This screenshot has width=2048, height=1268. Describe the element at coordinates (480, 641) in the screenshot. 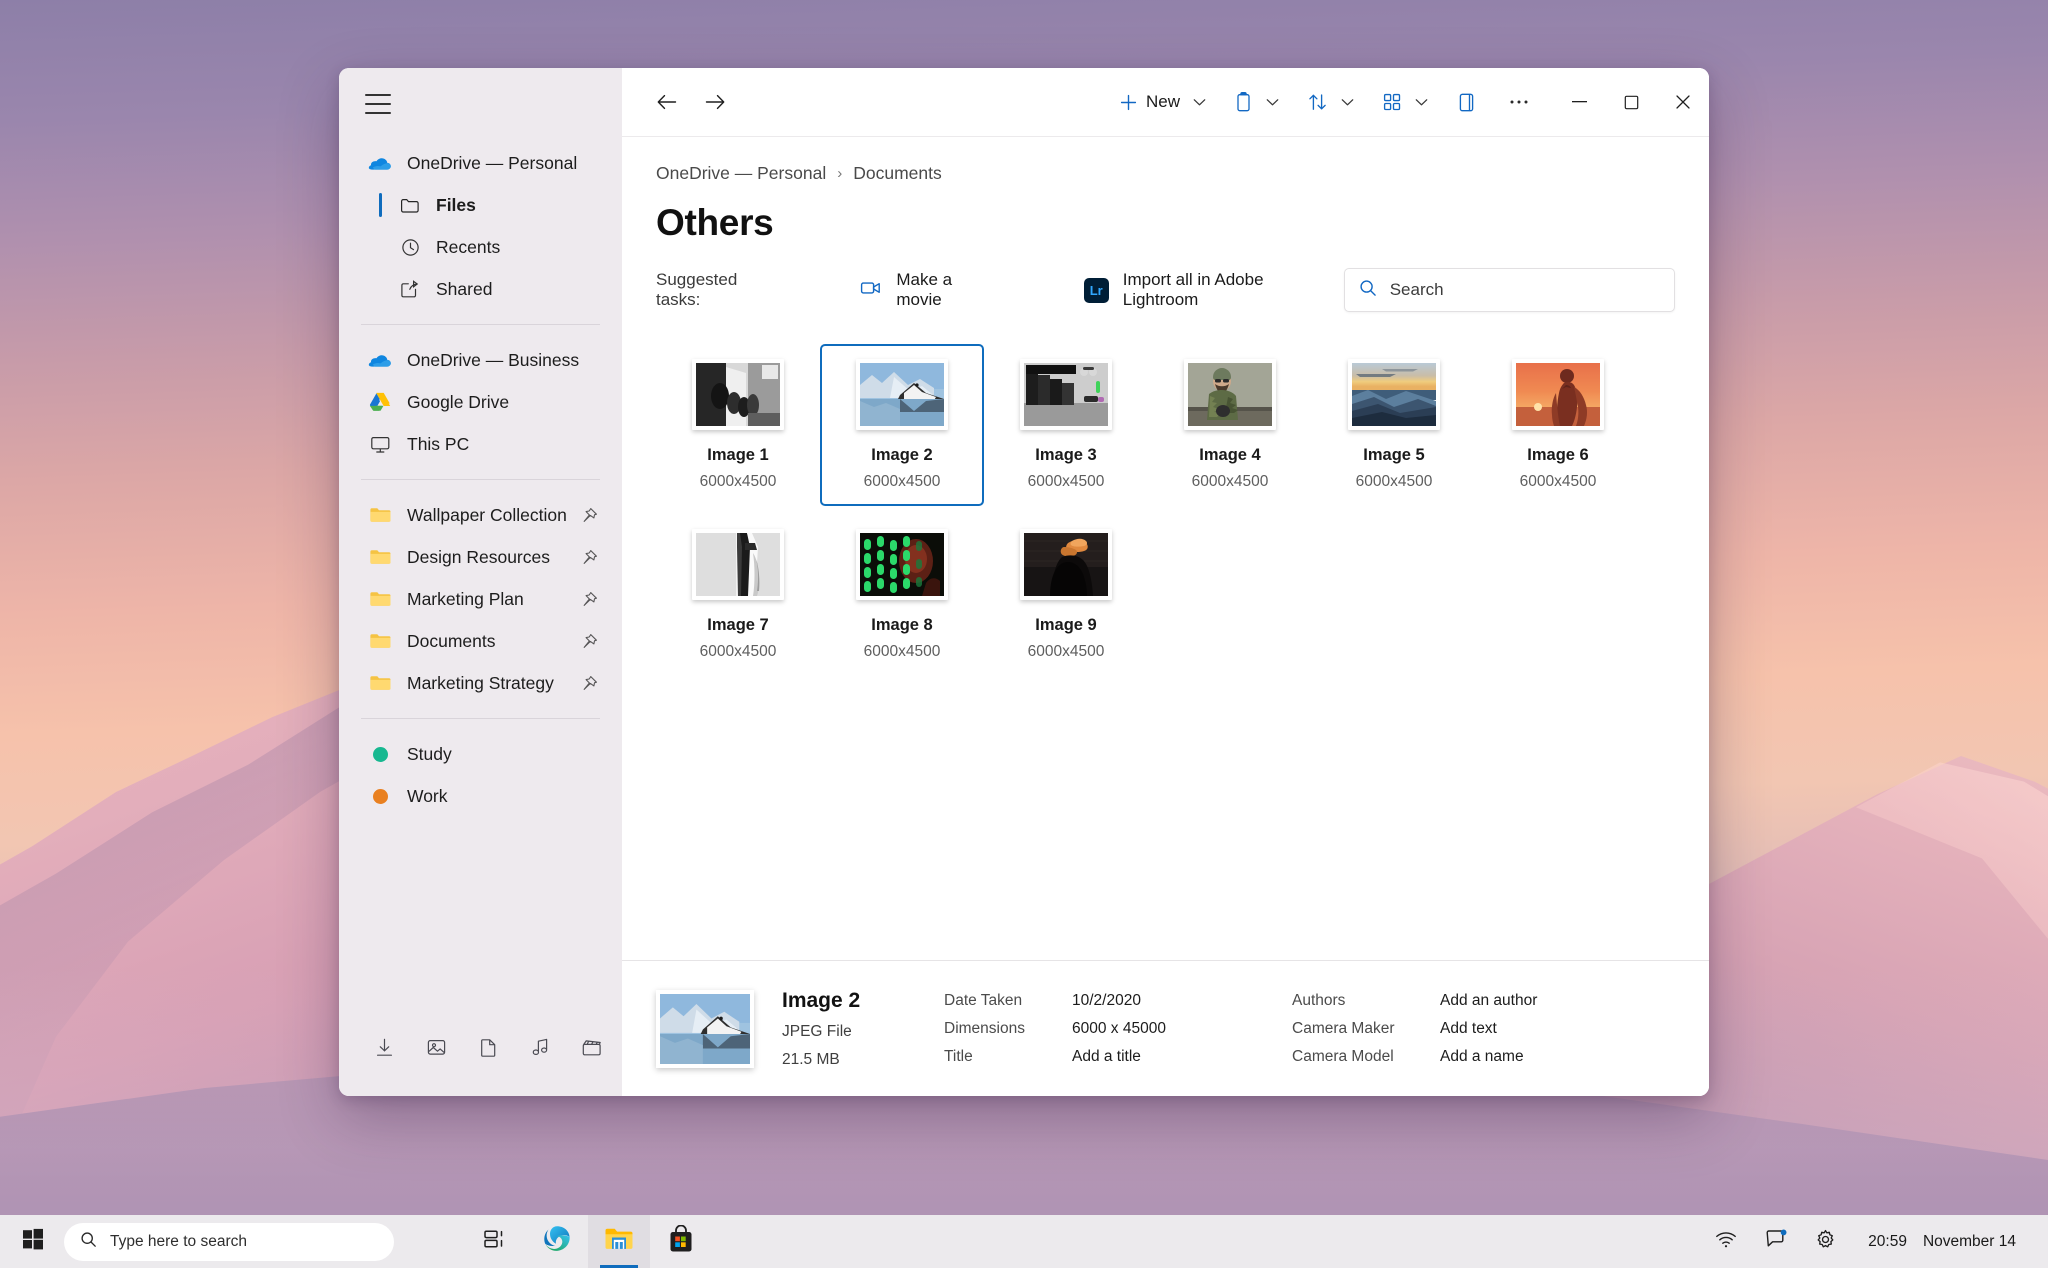

I see `sidebar-item-documents: Documents` at that location.